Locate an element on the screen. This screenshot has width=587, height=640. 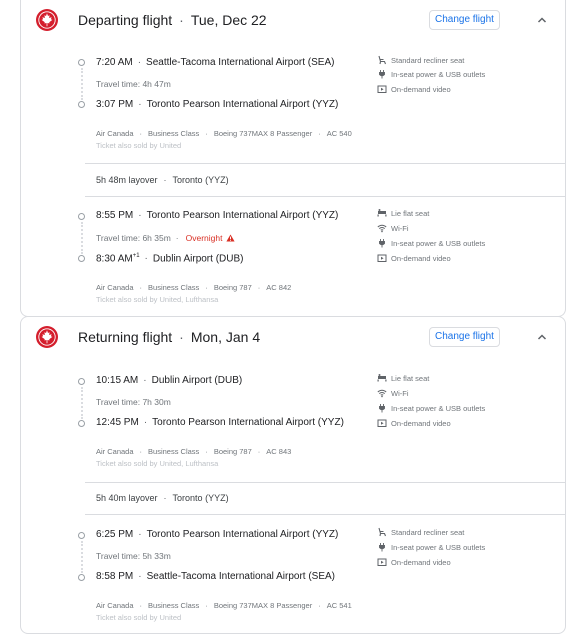
date-text: Mon, Jan 4 is located at coordinates (225, 337).